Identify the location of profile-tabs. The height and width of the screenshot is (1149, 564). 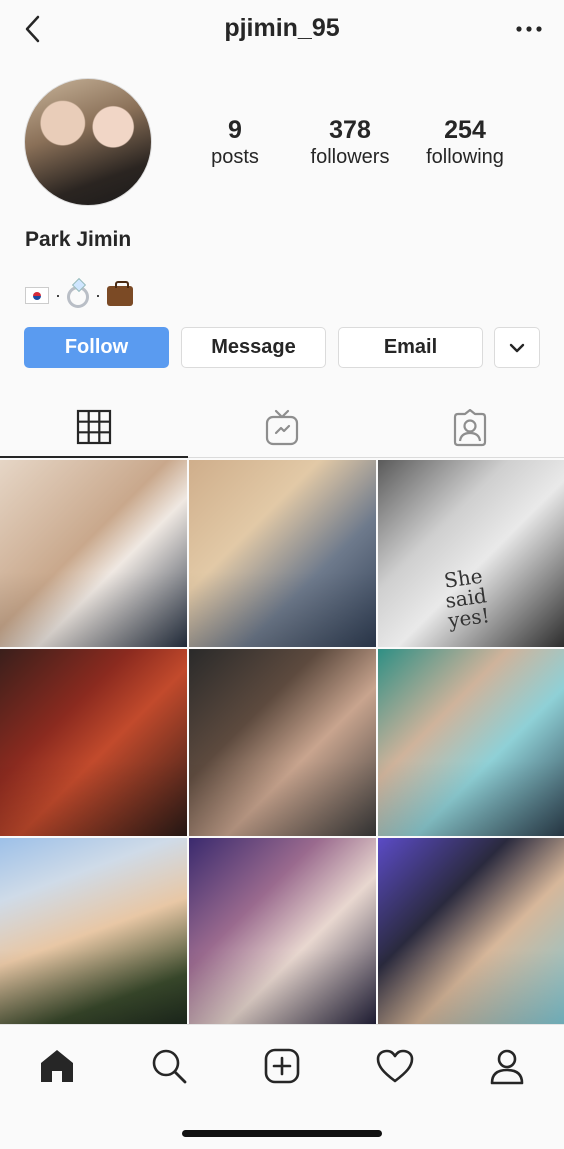
(282, 428).